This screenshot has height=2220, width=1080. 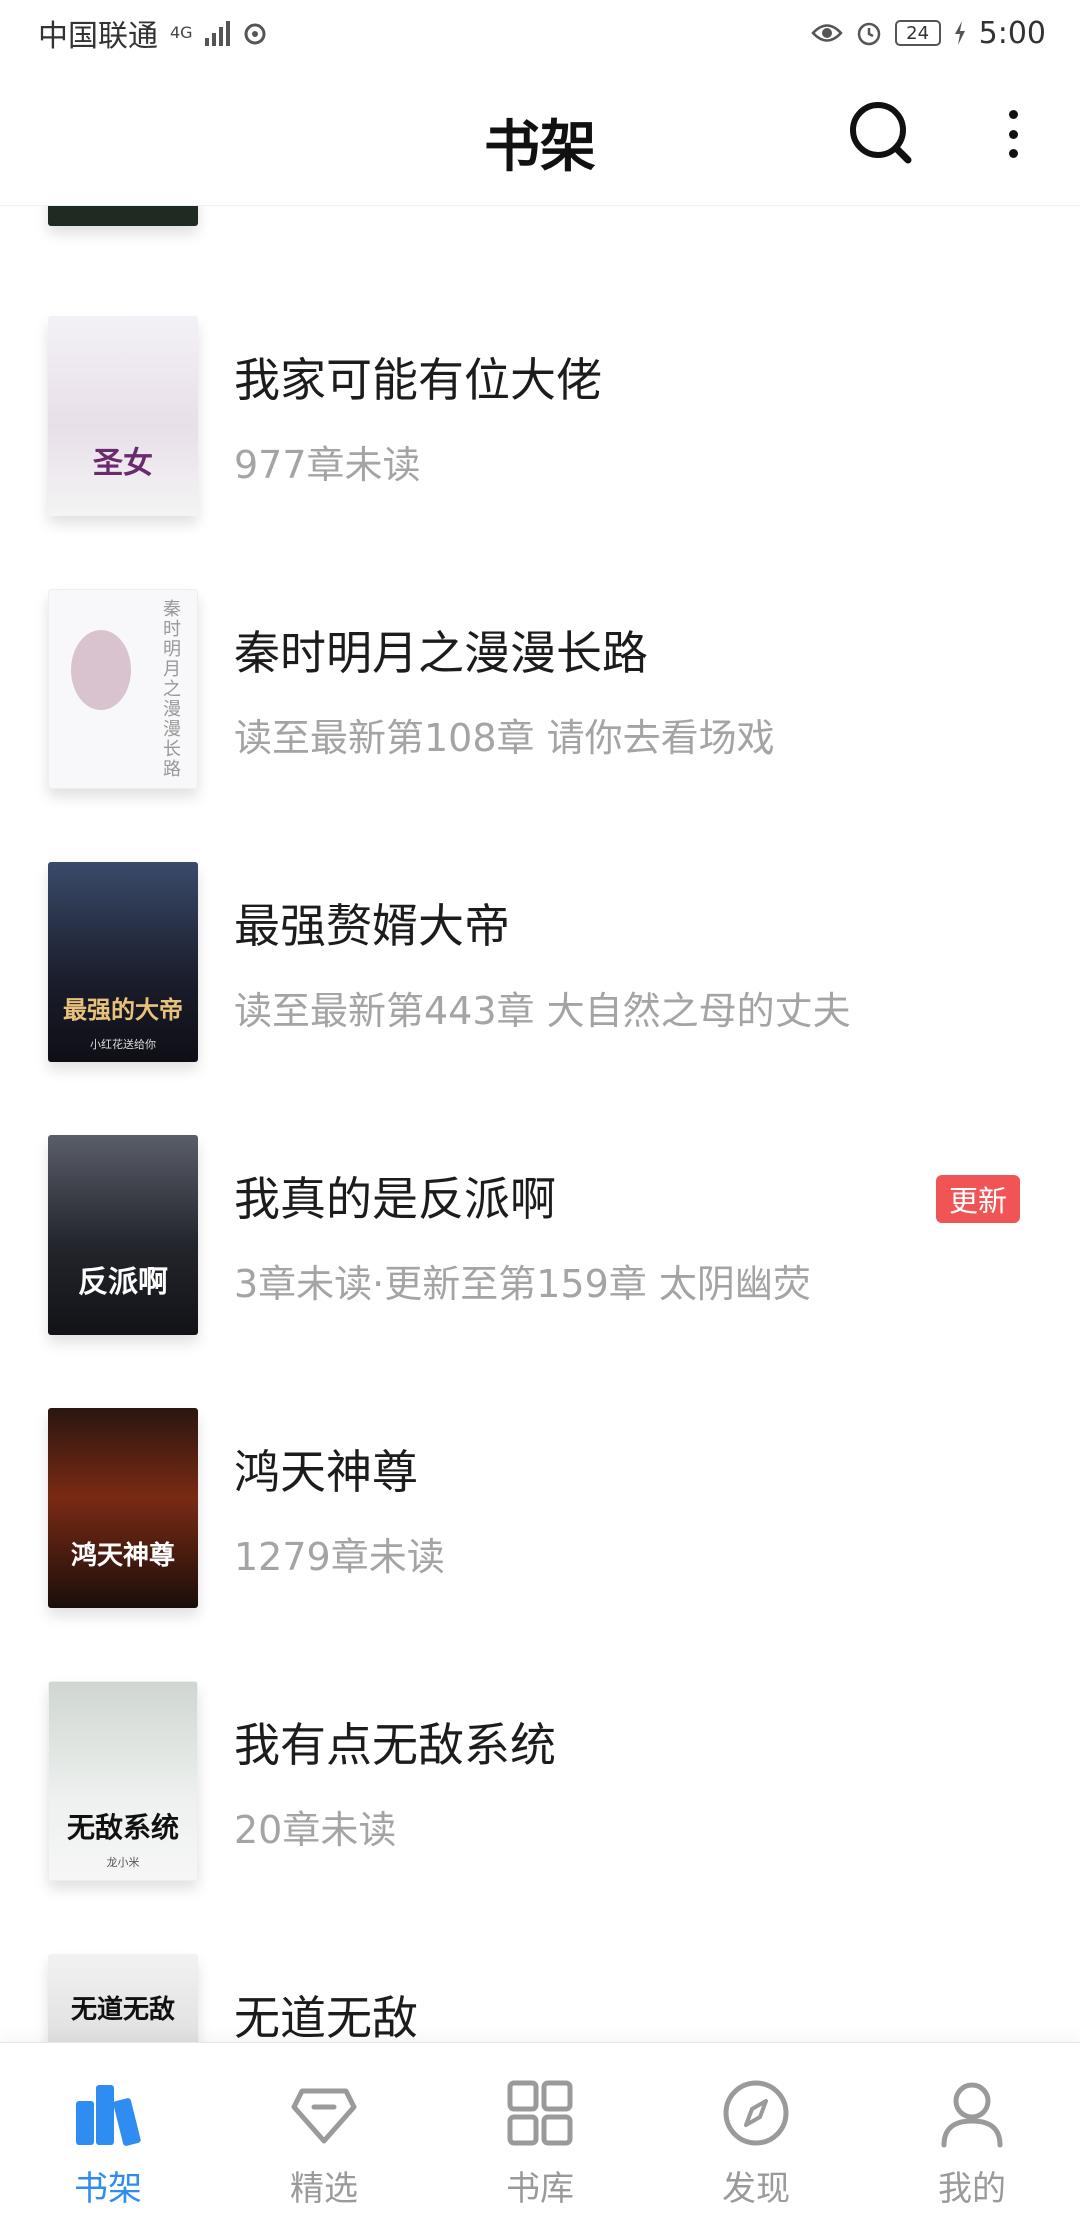 I want to click on alarm-icon, so click(x=869, y=33).